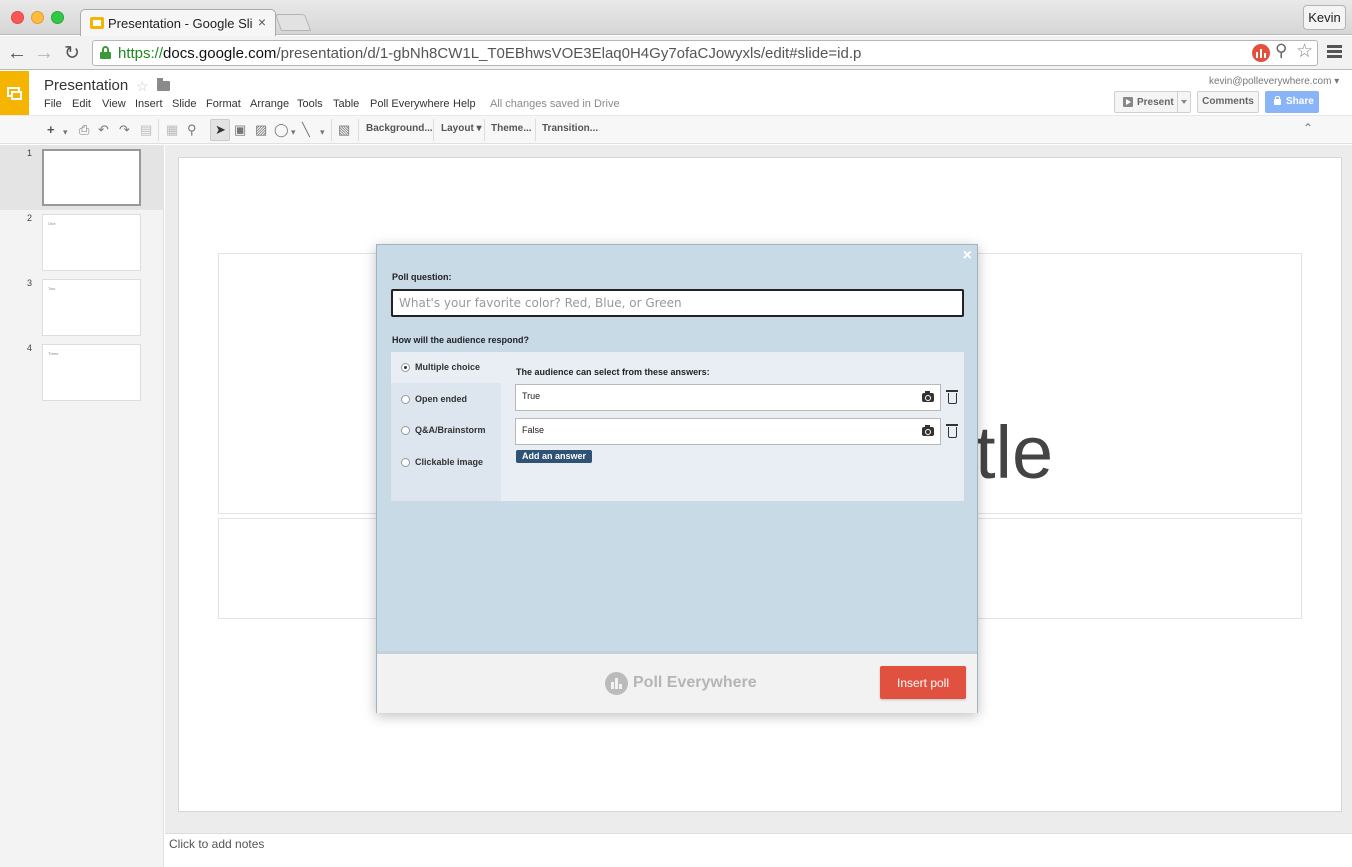 The width and height of the screenshot is (1352, 867). What do you see at coordinates (81, 104) in the screenshot?
I see `menu-edit: Edit` at bounding box center [81, 104].